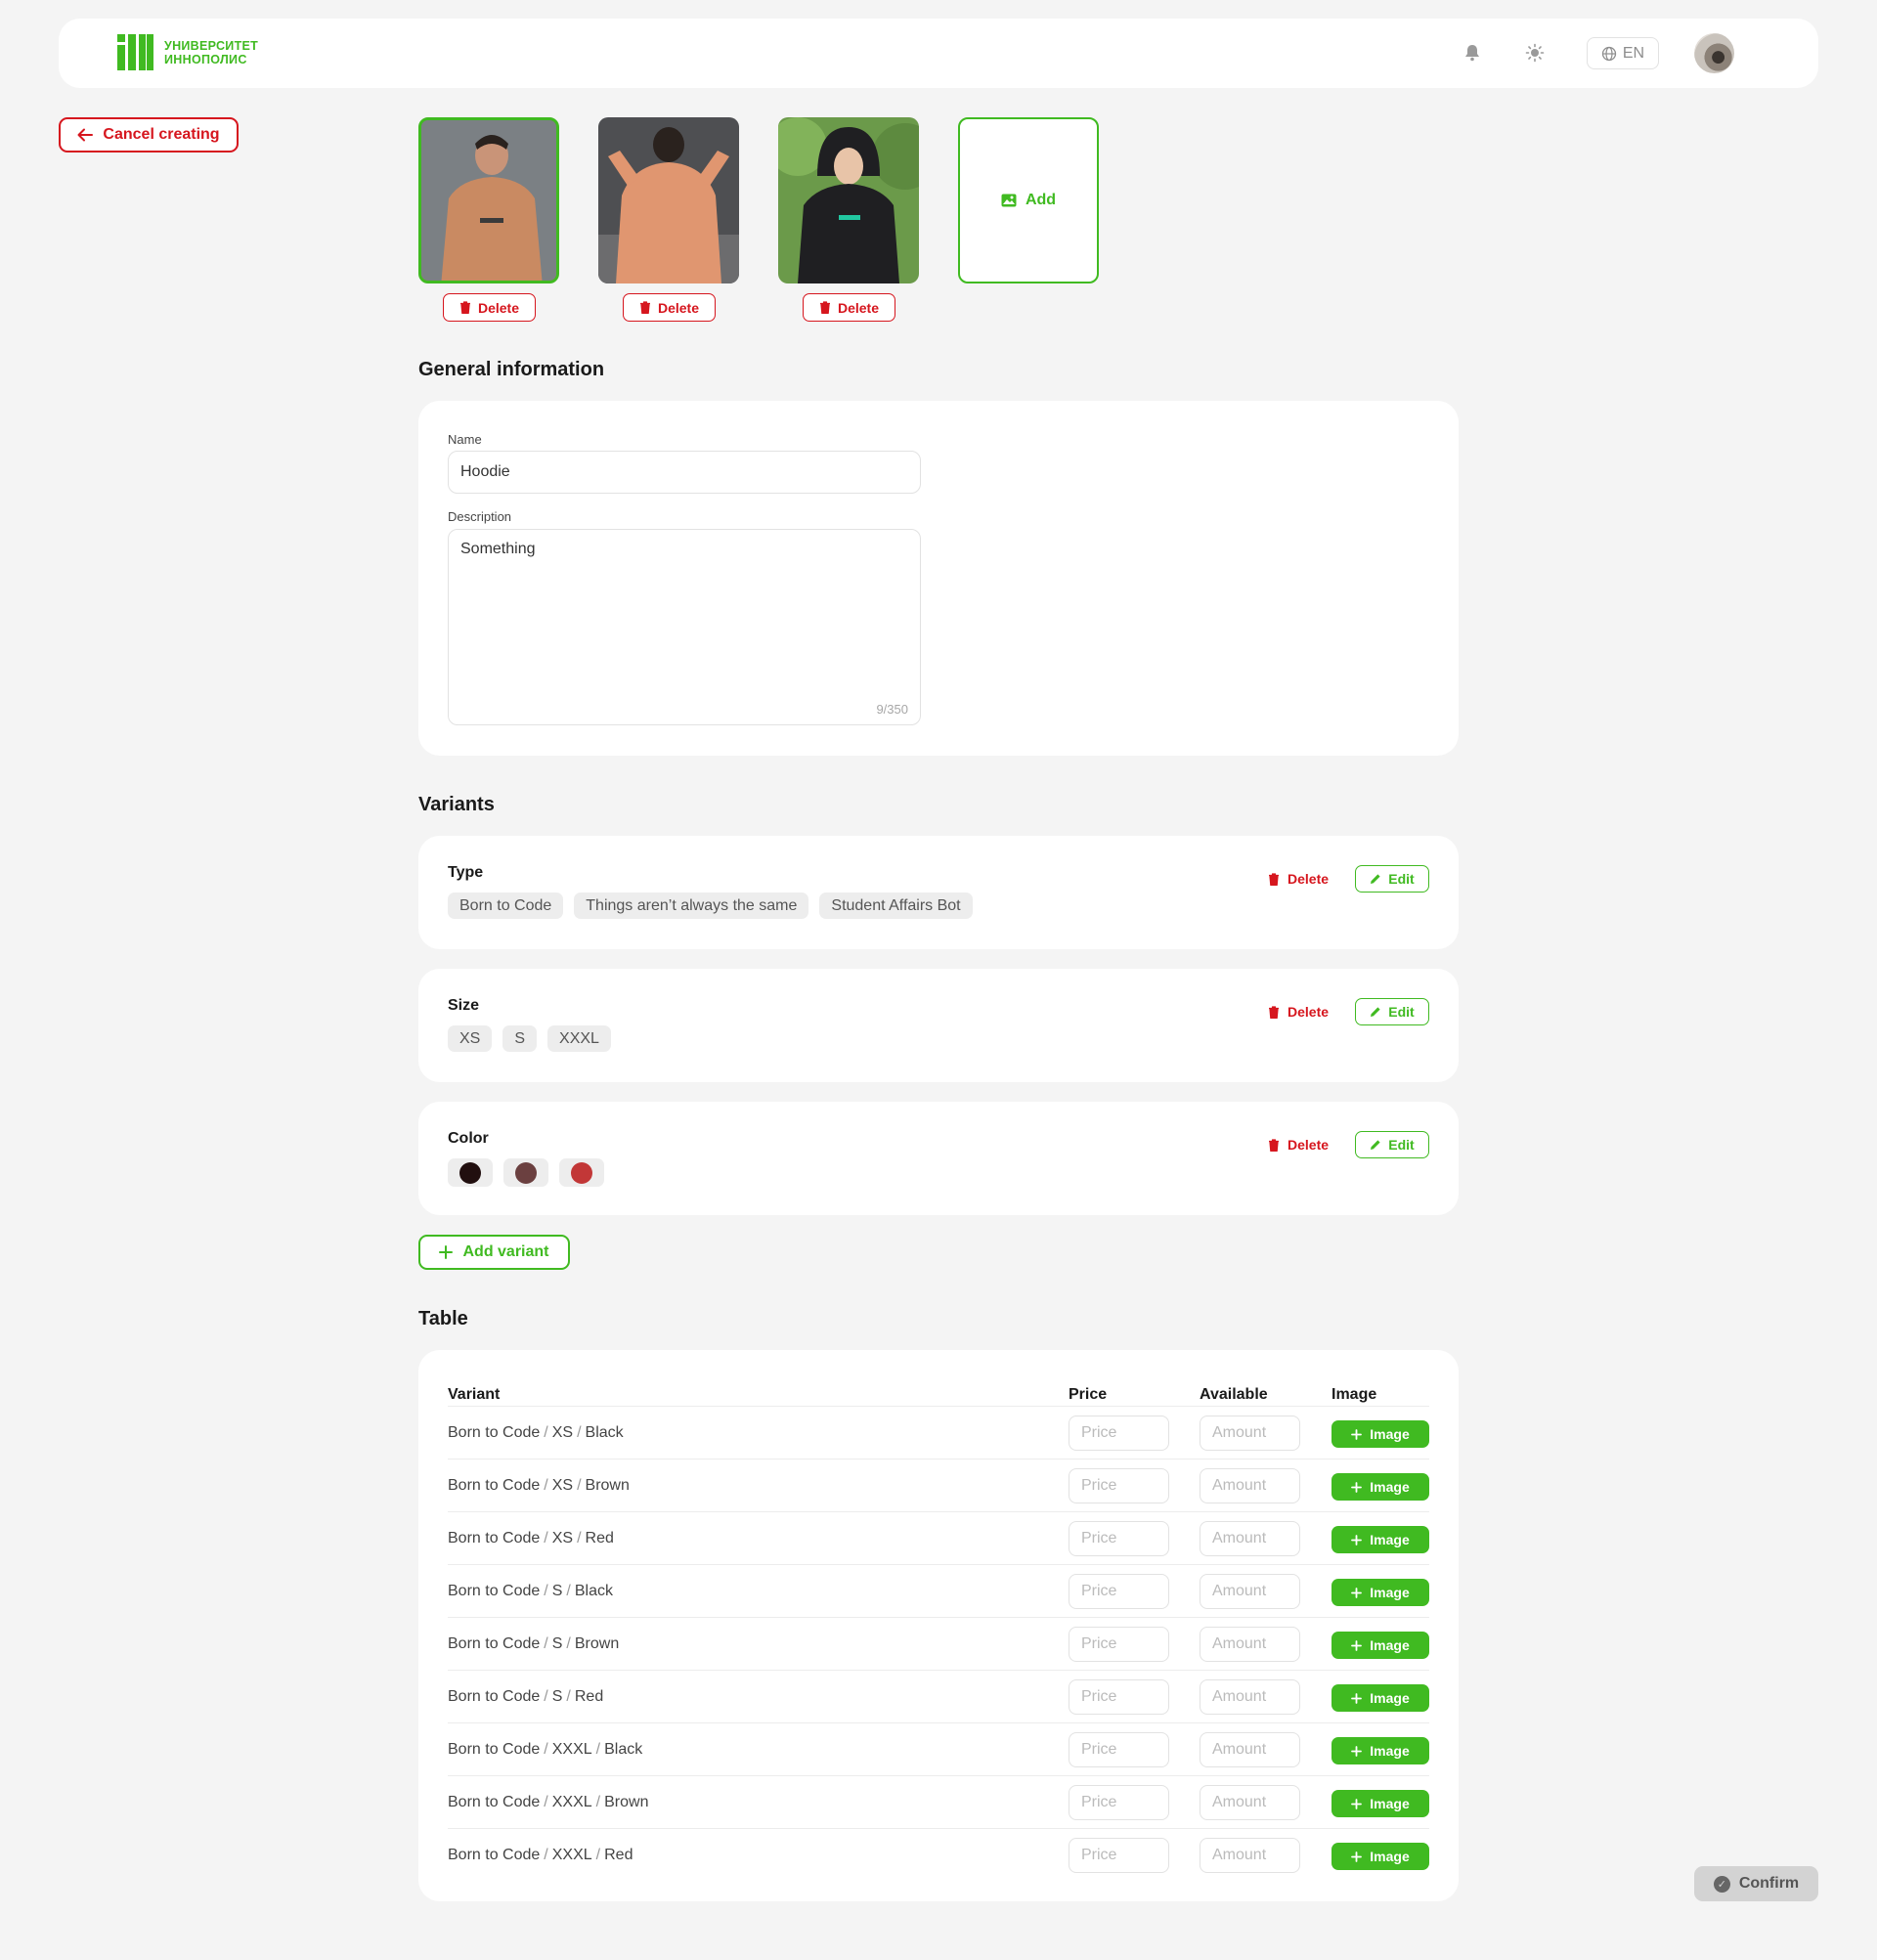 Image resolution: width=1877 pixels, height=1960 pixels. What do you see at coordinates (669, 307) in the screenshot?
I see `delete-image-button-2: Delete` at bounding box center [669, 307].